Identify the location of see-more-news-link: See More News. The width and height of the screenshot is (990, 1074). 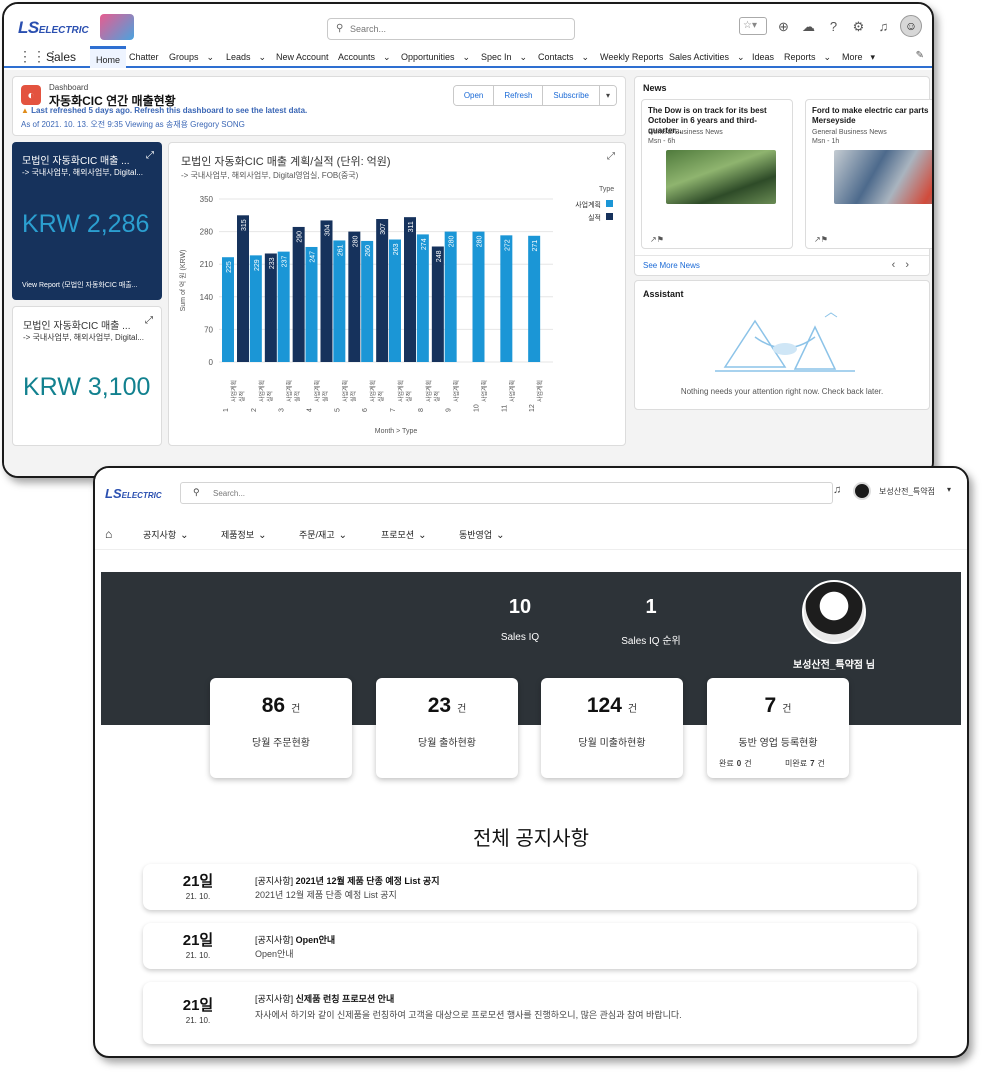
(671, 265).